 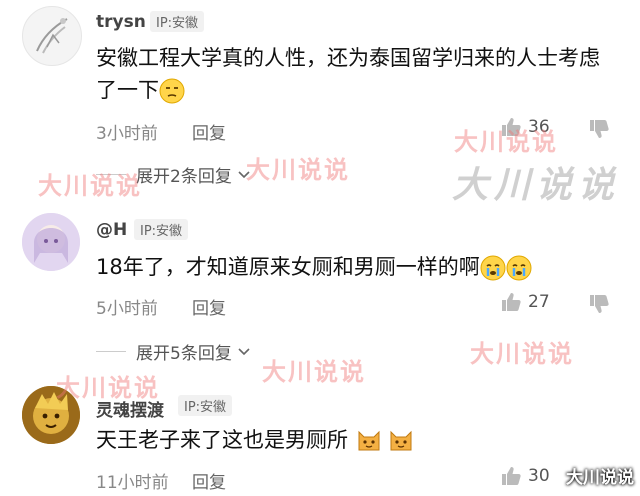 What do you see at coordinates (525, 476) in the screenshot?
I see `like-button: 30` at bounding box center [525, 476].